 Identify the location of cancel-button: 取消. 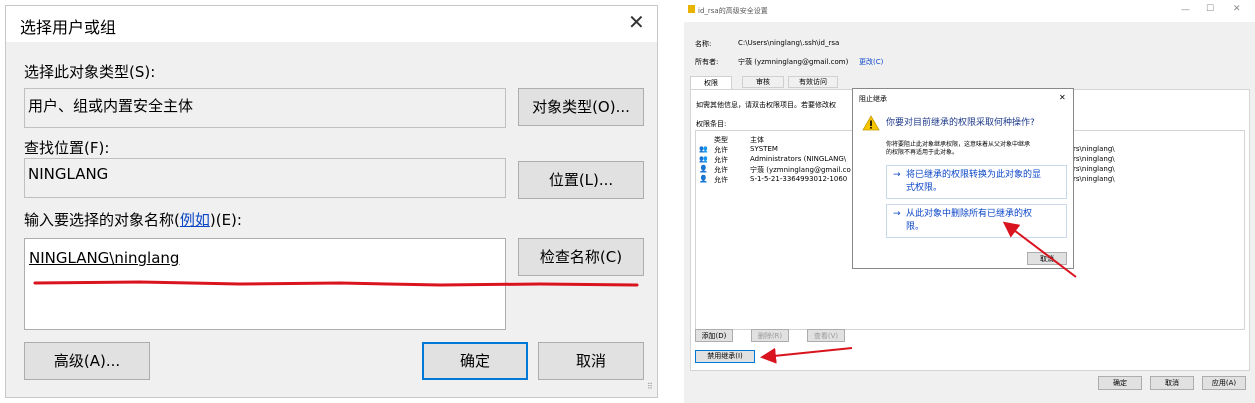
(591, 361).